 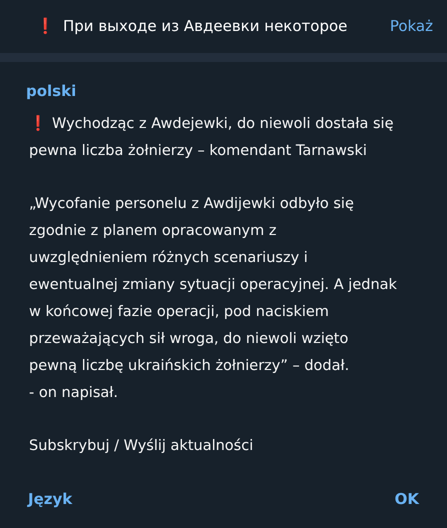 What do you see at coordinates (51, 91) in the screenshot?
I see `language-label: polski` at bounding box center [51, 91].